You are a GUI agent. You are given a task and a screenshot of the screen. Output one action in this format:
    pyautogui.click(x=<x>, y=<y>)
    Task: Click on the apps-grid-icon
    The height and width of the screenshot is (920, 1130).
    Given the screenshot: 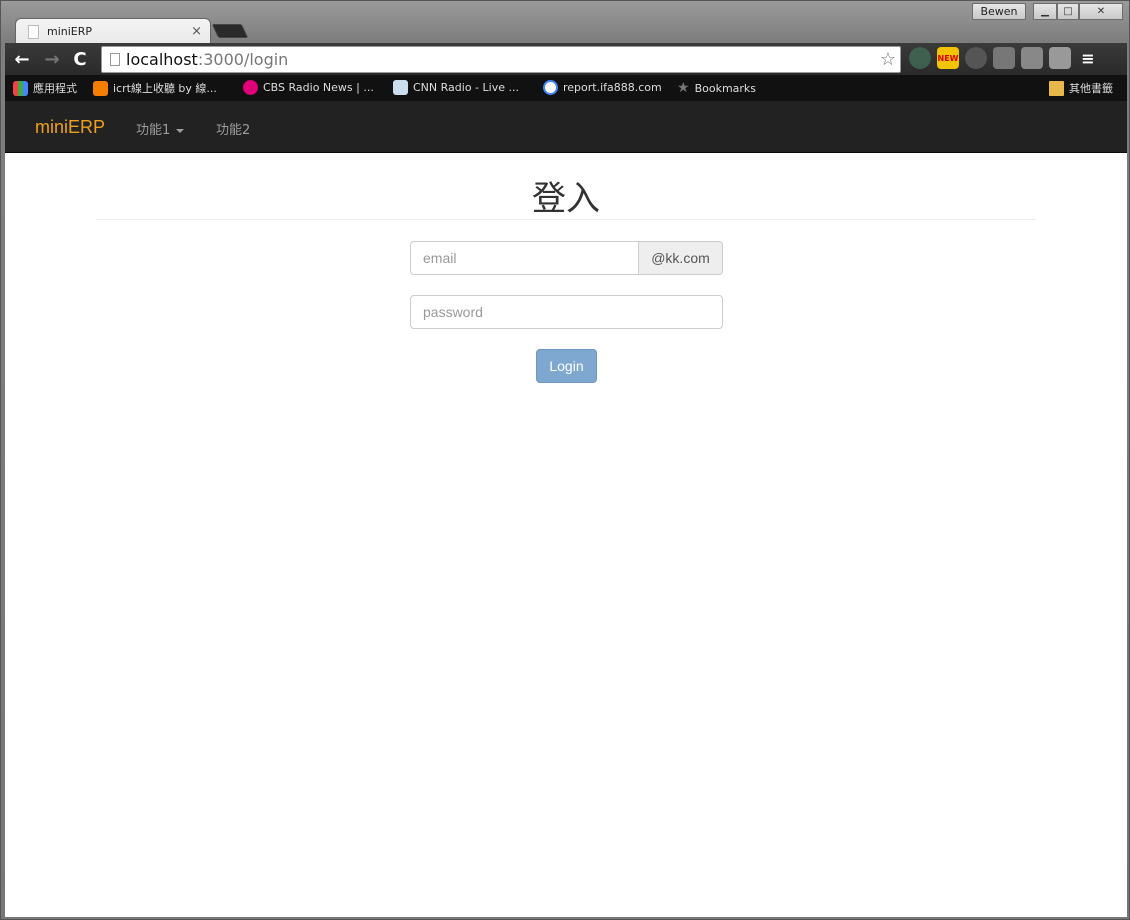 What is the action you would take?
    pyautogui.click(x=20, y=88)
    